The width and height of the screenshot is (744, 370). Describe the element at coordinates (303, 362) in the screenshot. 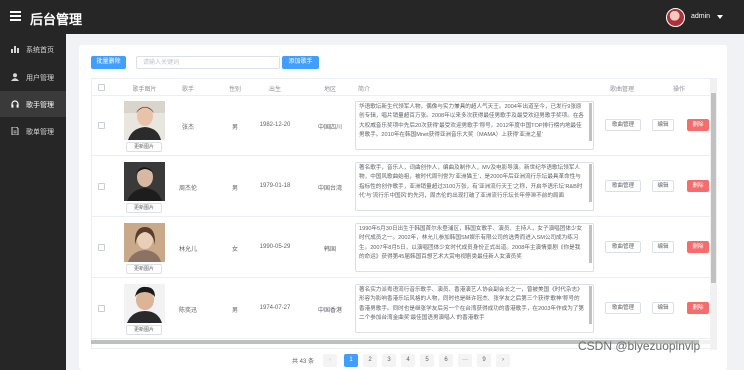

I see `pagination-total: 共 43 条` at that location.